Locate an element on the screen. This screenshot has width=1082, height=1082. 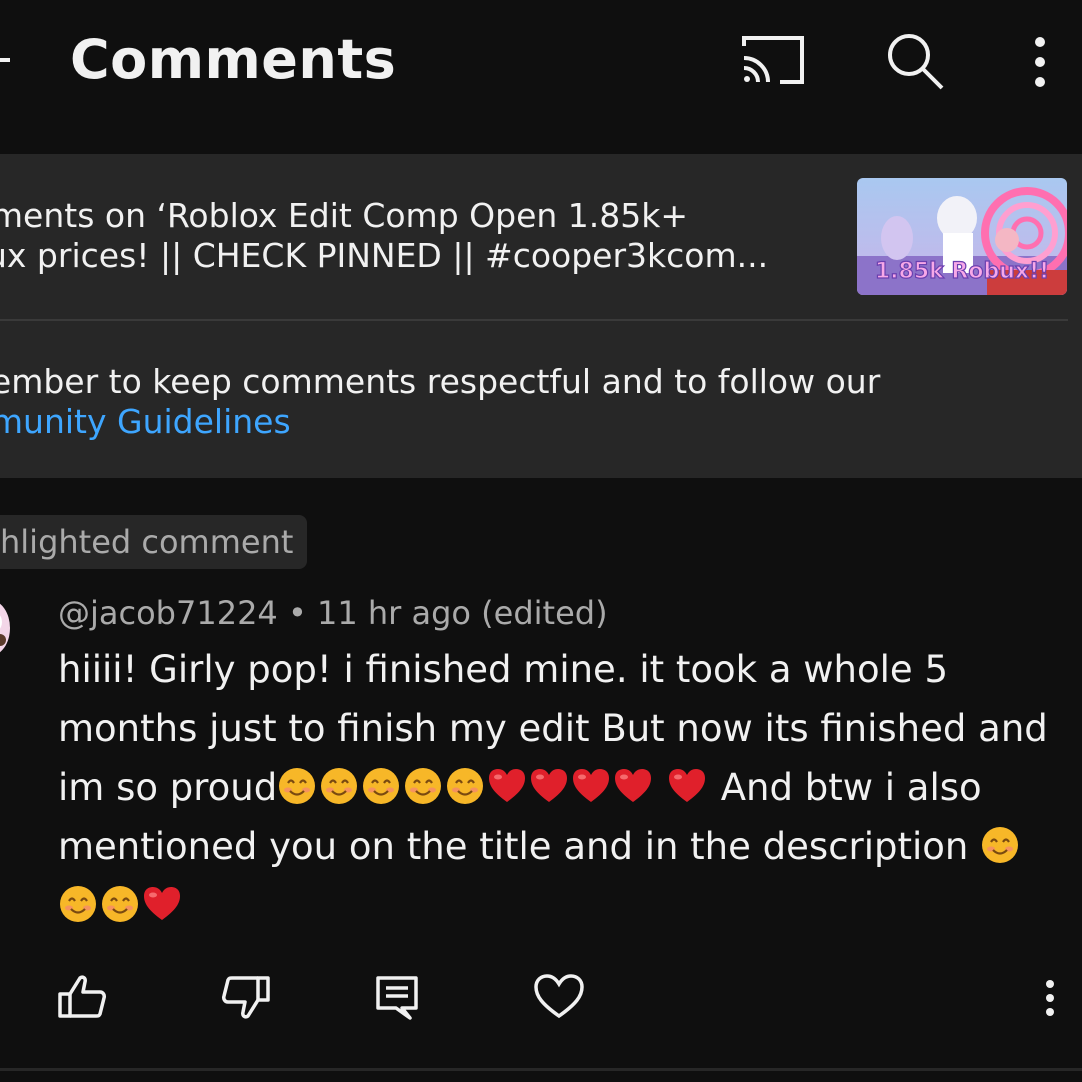
search-icon is located at coordinates (915, 61).